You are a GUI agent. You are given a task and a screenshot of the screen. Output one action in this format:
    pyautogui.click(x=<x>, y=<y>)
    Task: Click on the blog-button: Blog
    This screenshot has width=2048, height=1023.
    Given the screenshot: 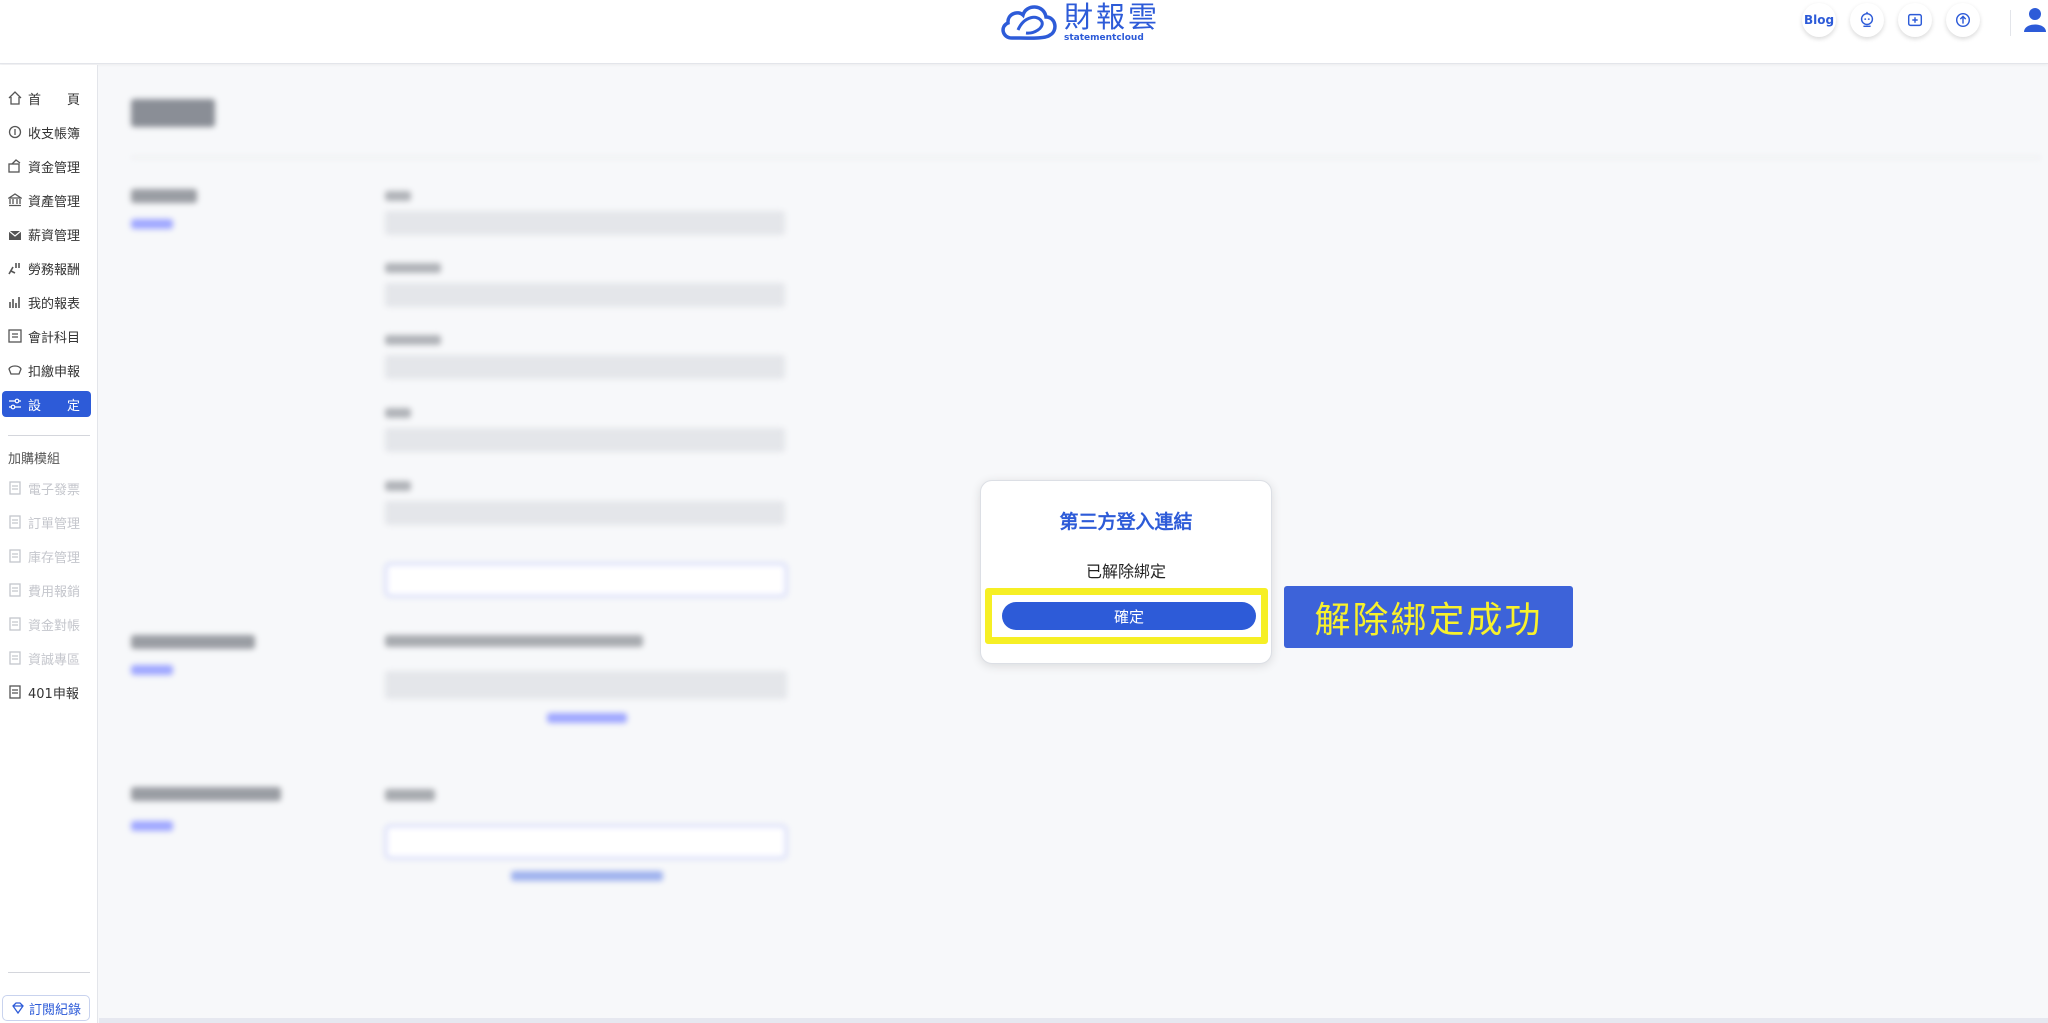 What is the action you would take?
    pyautogui.click(x=1819, y=20)
    